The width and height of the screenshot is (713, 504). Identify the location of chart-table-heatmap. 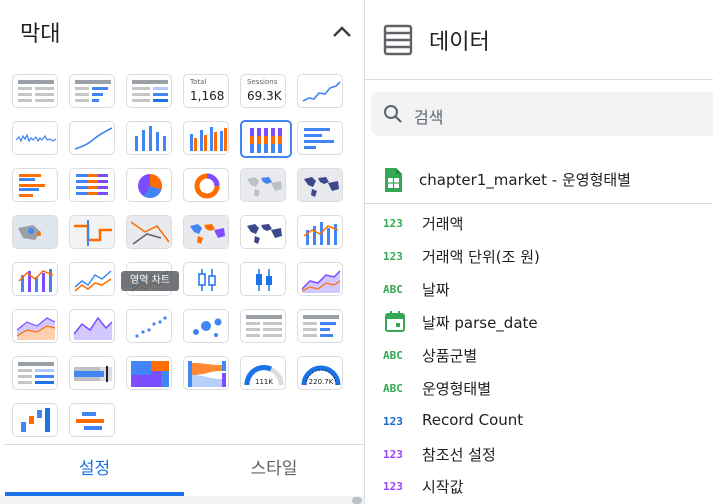
(149, 91).